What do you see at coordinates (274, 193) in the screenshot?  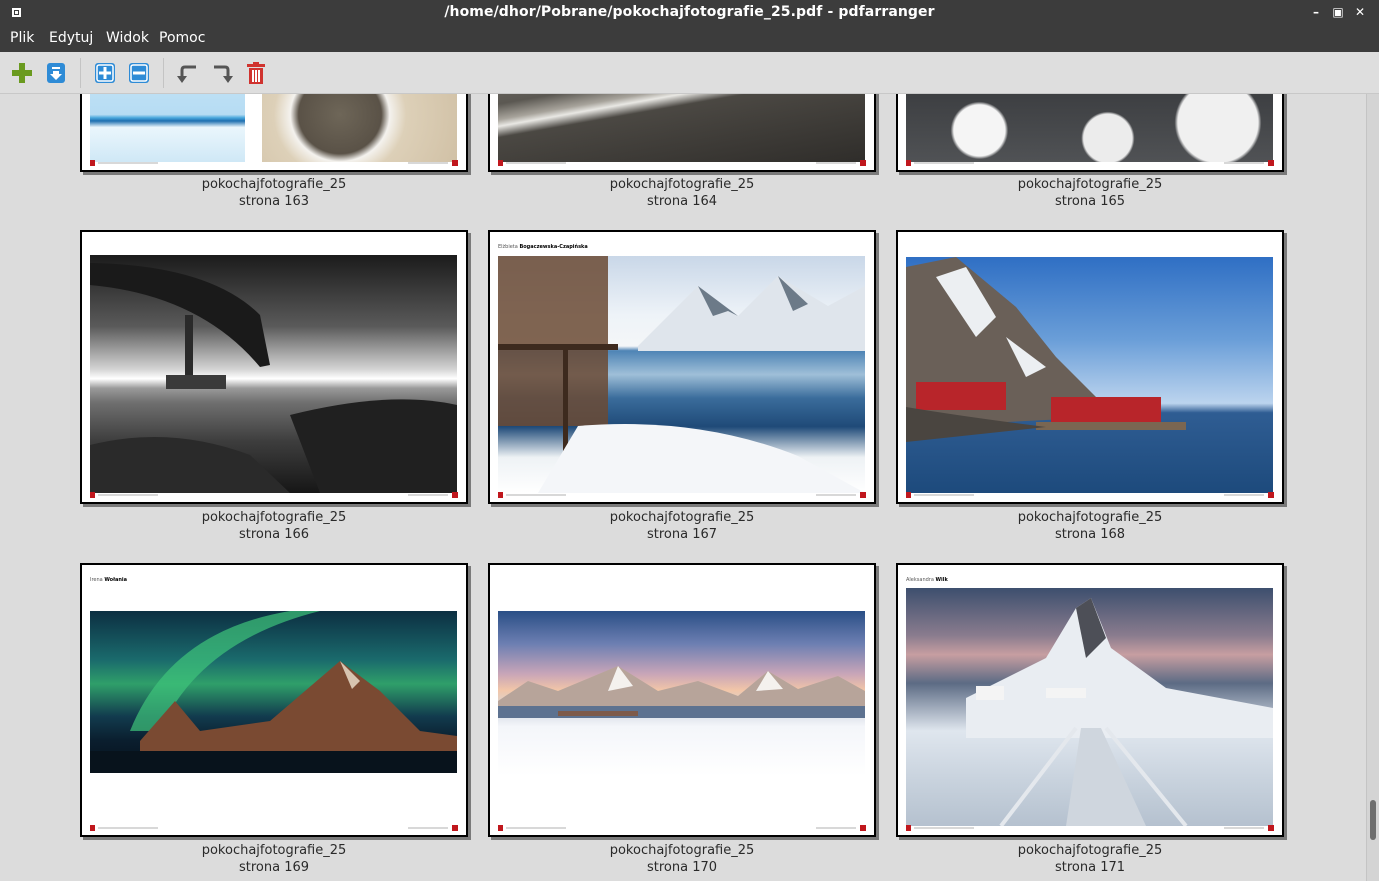 I see `page-caption: pokochajfotografie_25 strona 163` at bounding box center [274, 193].